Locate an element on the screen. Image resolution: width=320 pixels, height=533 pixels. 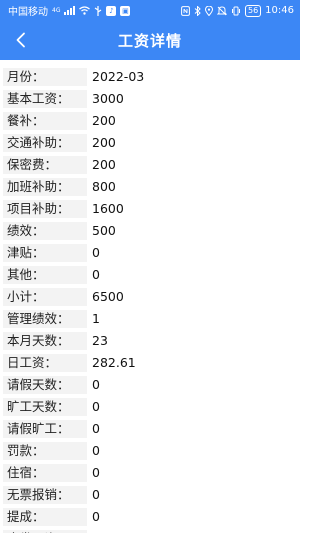
salary-row-value: 23 is located at coordinates (100, 340).